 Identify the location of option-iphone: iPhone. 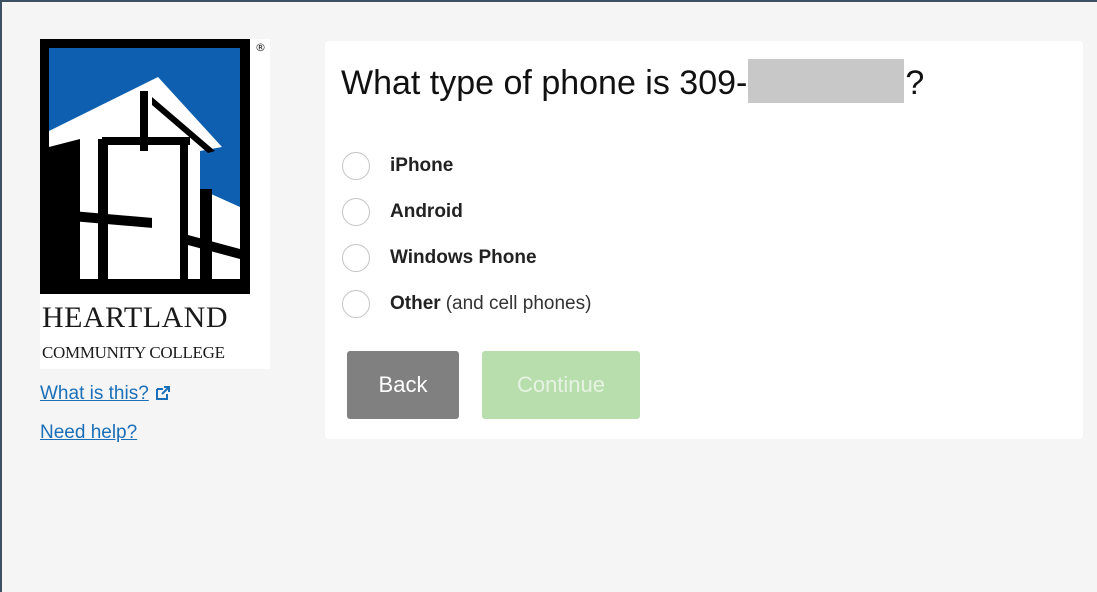
(466, 166).